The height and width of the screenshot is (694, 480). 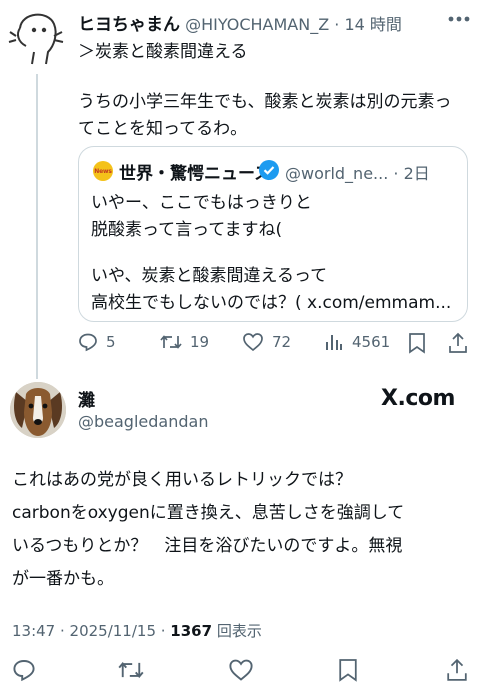 What do you see at coordinates (207, 546) in the screenshot?
I see `tweet-text-line: いるつもりとか？ 注目を浴びたいのですよ。無視` at bounding box center [207, 546].